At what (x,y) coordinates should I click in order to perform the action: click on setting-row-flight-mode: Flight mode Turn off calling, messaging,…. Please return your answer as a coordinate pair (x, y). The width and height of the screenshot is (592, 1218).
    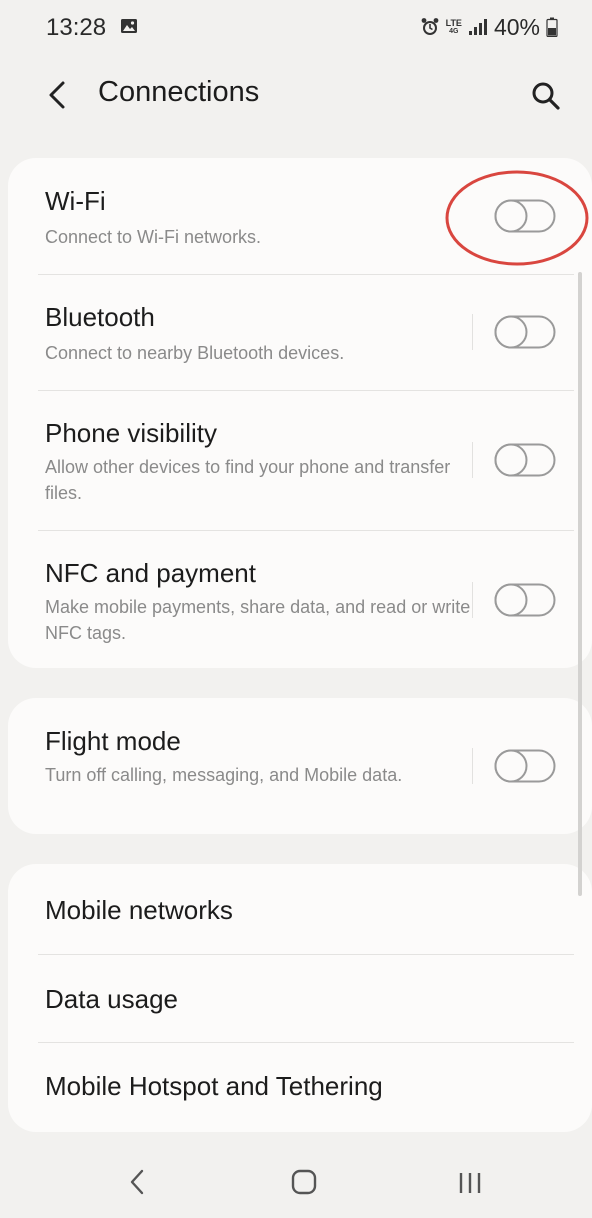
    Looking at the image, I should click on (300, 766).